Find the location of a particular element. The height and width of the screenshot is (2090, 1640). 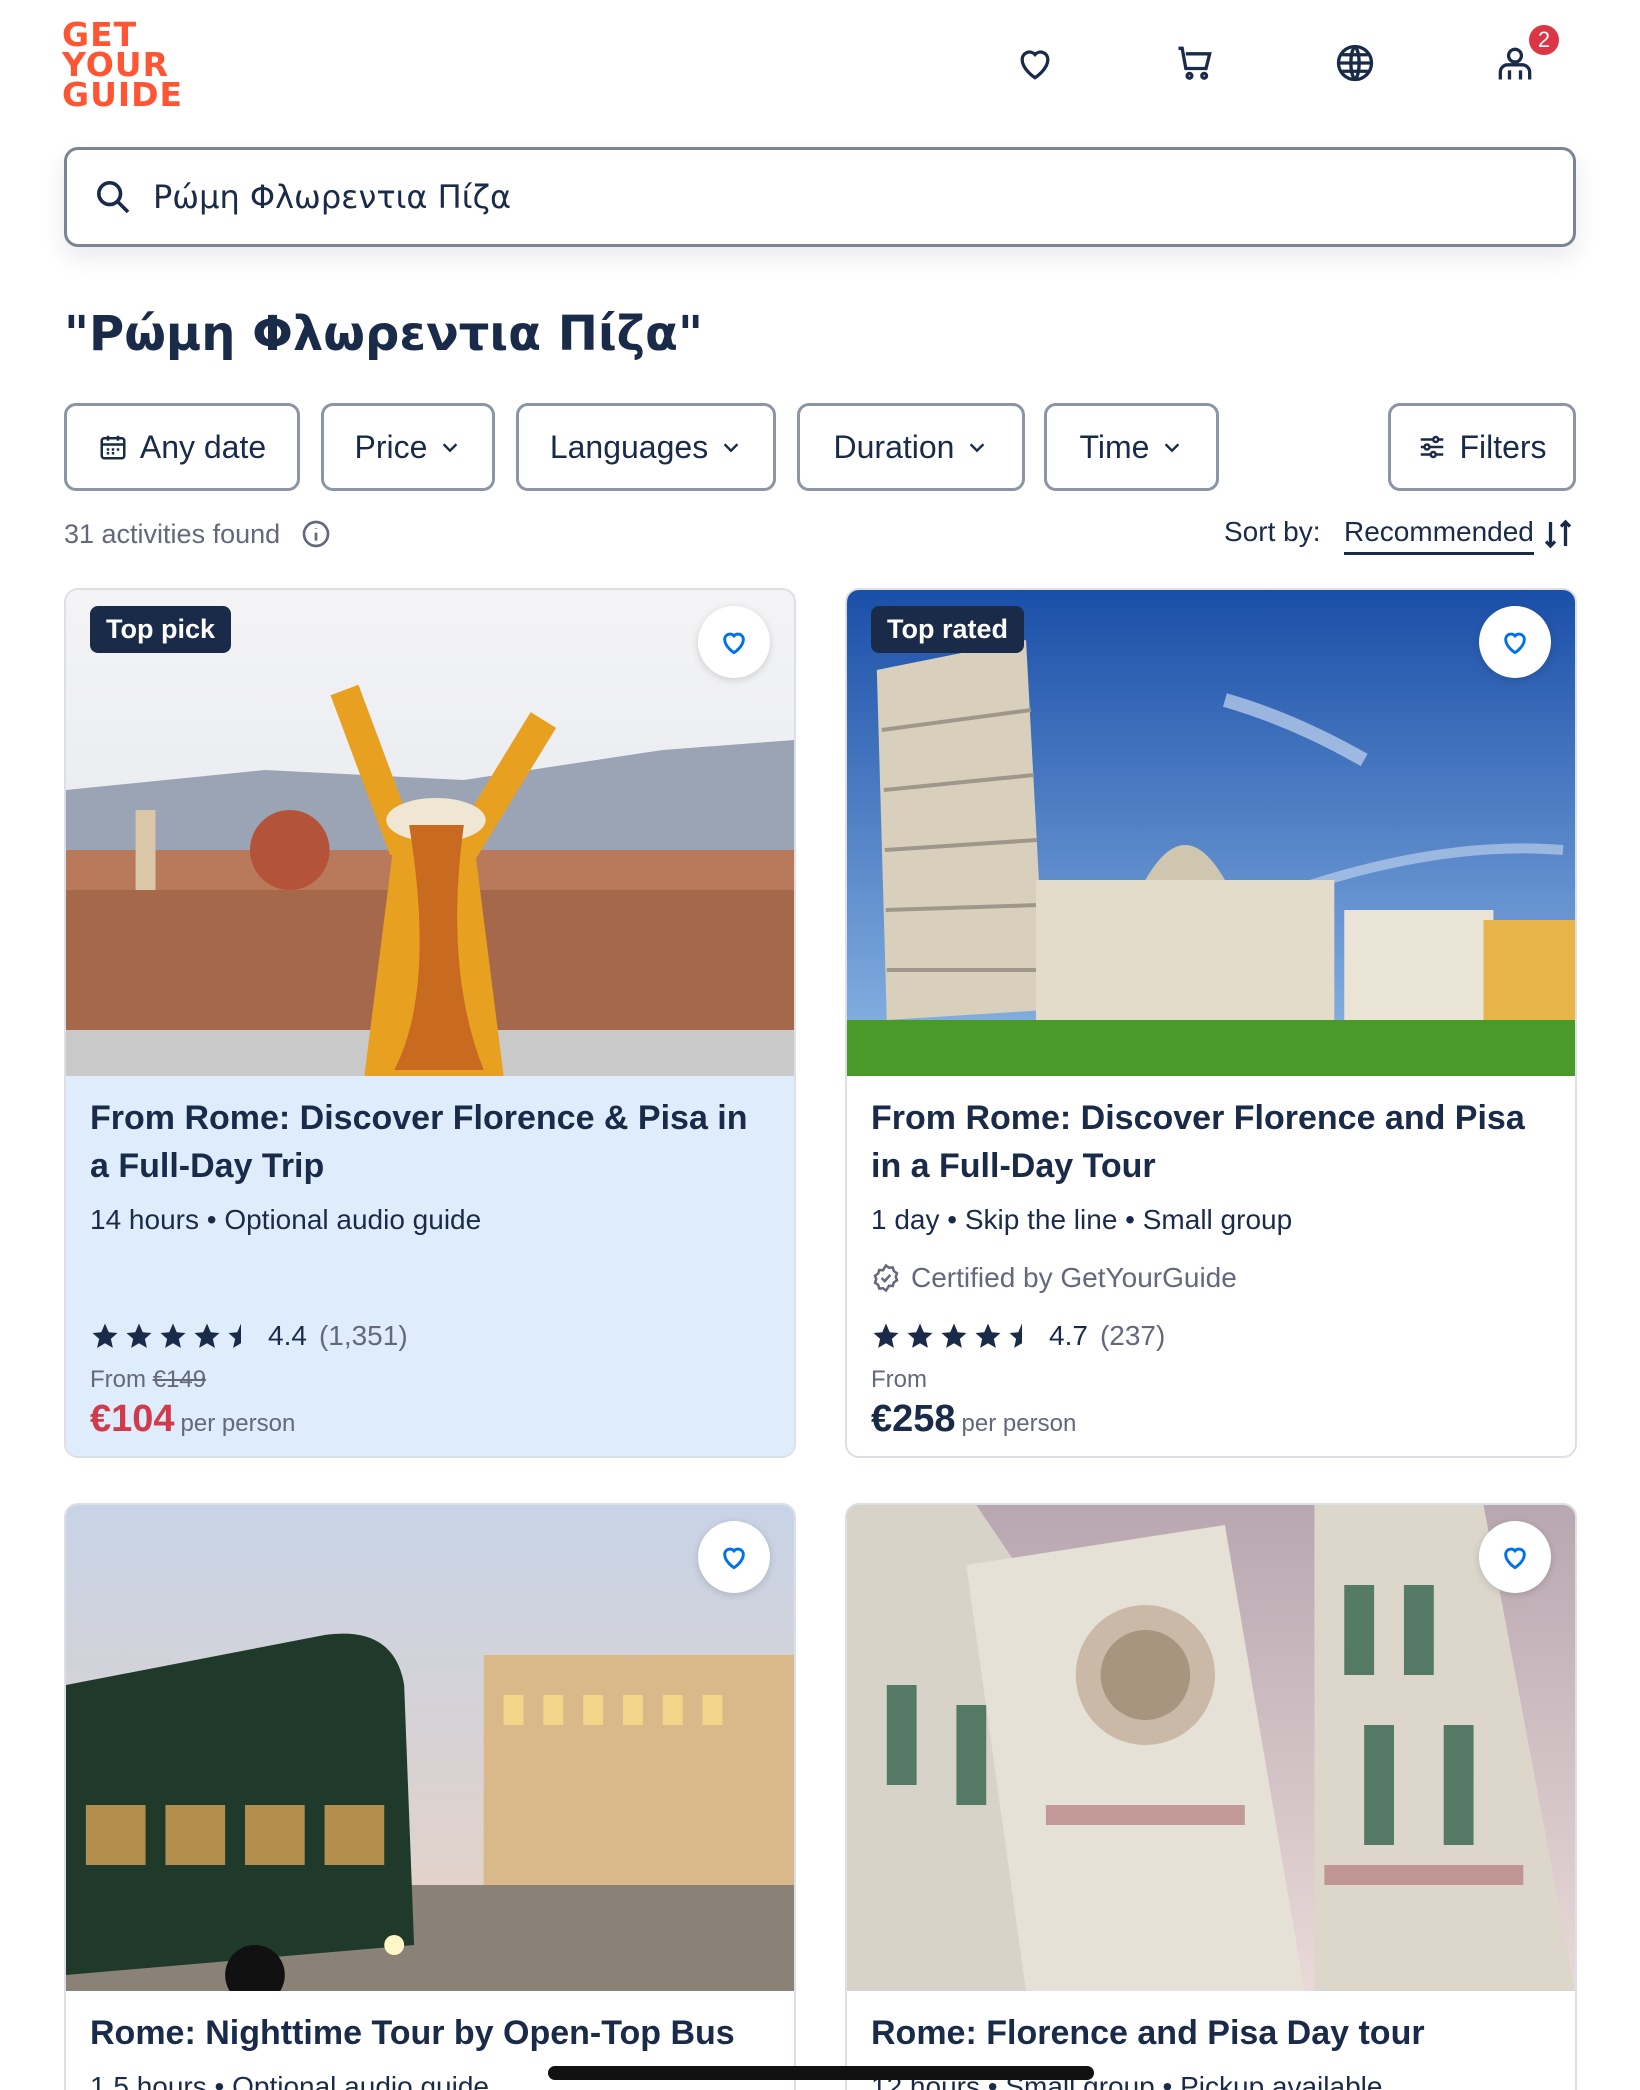

languages-filter-button: Languages is located at coordinates (646, 447).